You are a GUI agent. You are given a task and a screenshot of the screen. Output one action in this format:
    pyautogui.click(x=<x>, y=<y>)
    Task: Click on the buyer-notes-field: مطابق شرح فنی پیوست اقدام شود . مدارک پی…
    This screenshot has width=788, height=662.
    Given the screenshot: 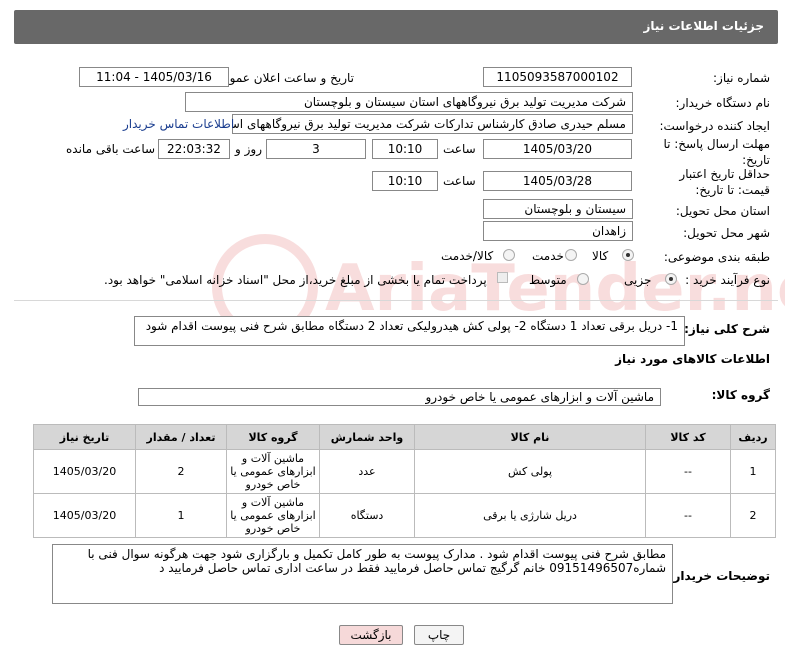 What is the action you would take?
    pyautogui.click(x=362, y=574)
    